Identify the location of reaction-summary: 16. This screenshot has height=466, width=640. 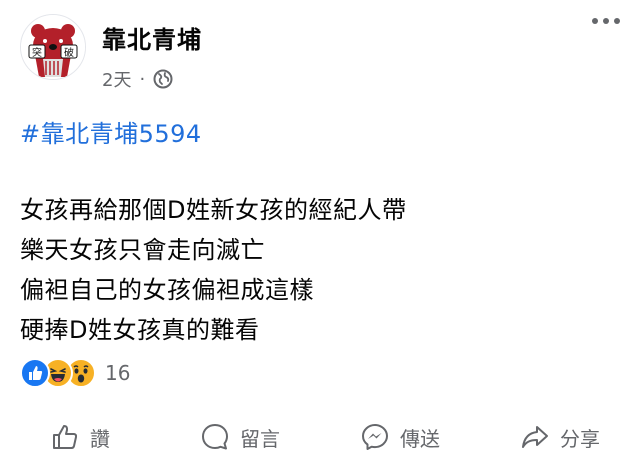
(75, 373).